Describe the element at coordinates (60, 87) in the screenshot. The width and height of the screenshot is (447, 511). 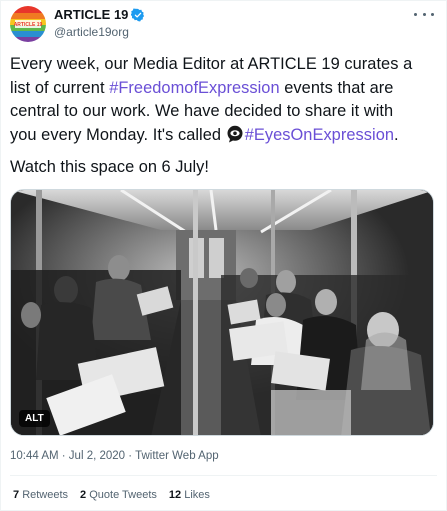
I see `text-segment: list of current` at that location.